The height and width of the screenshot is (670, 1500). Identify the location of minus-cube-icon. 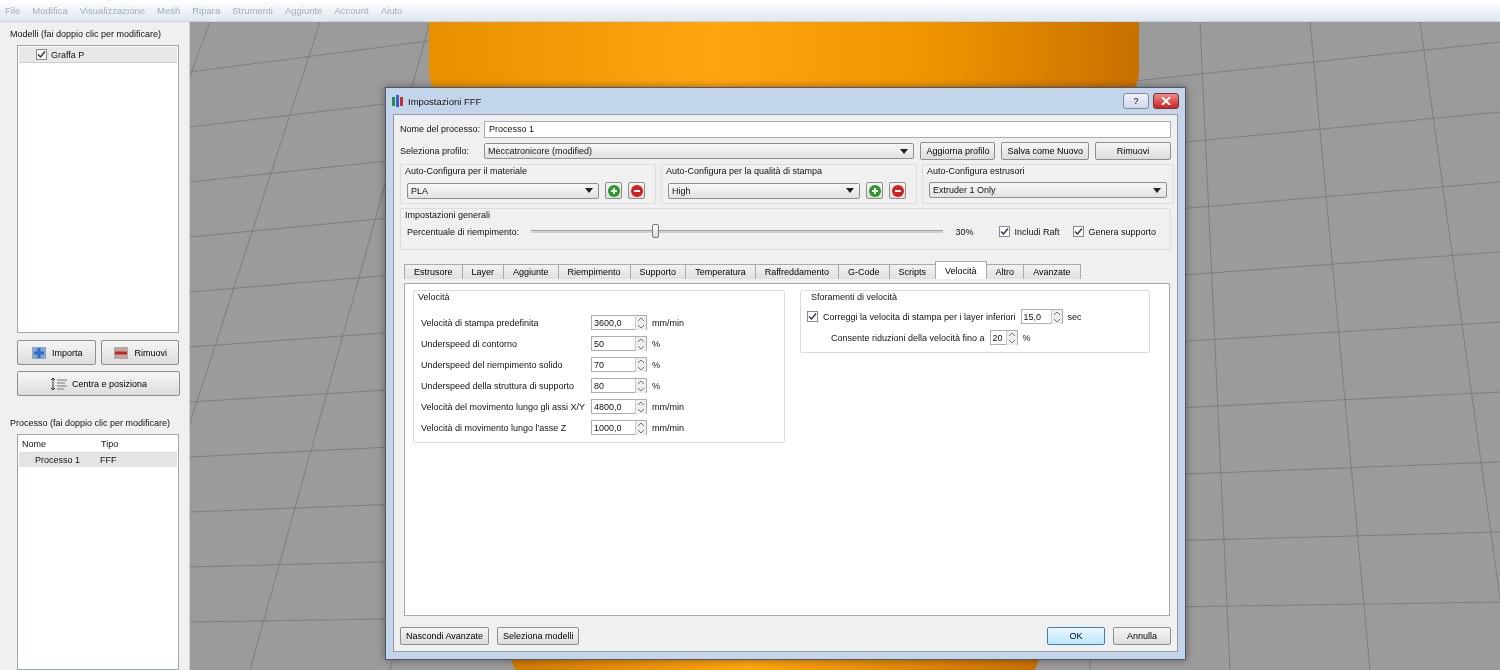
(121, 352).